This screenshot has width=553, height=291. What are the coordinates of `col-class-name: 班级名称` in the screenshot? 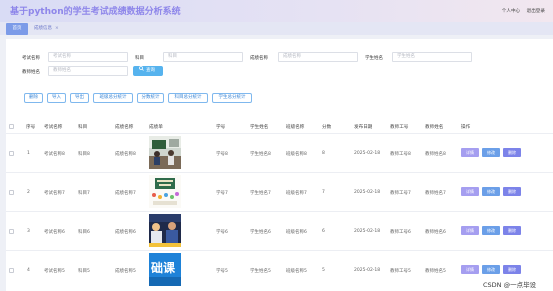 It's located at (295, 127).